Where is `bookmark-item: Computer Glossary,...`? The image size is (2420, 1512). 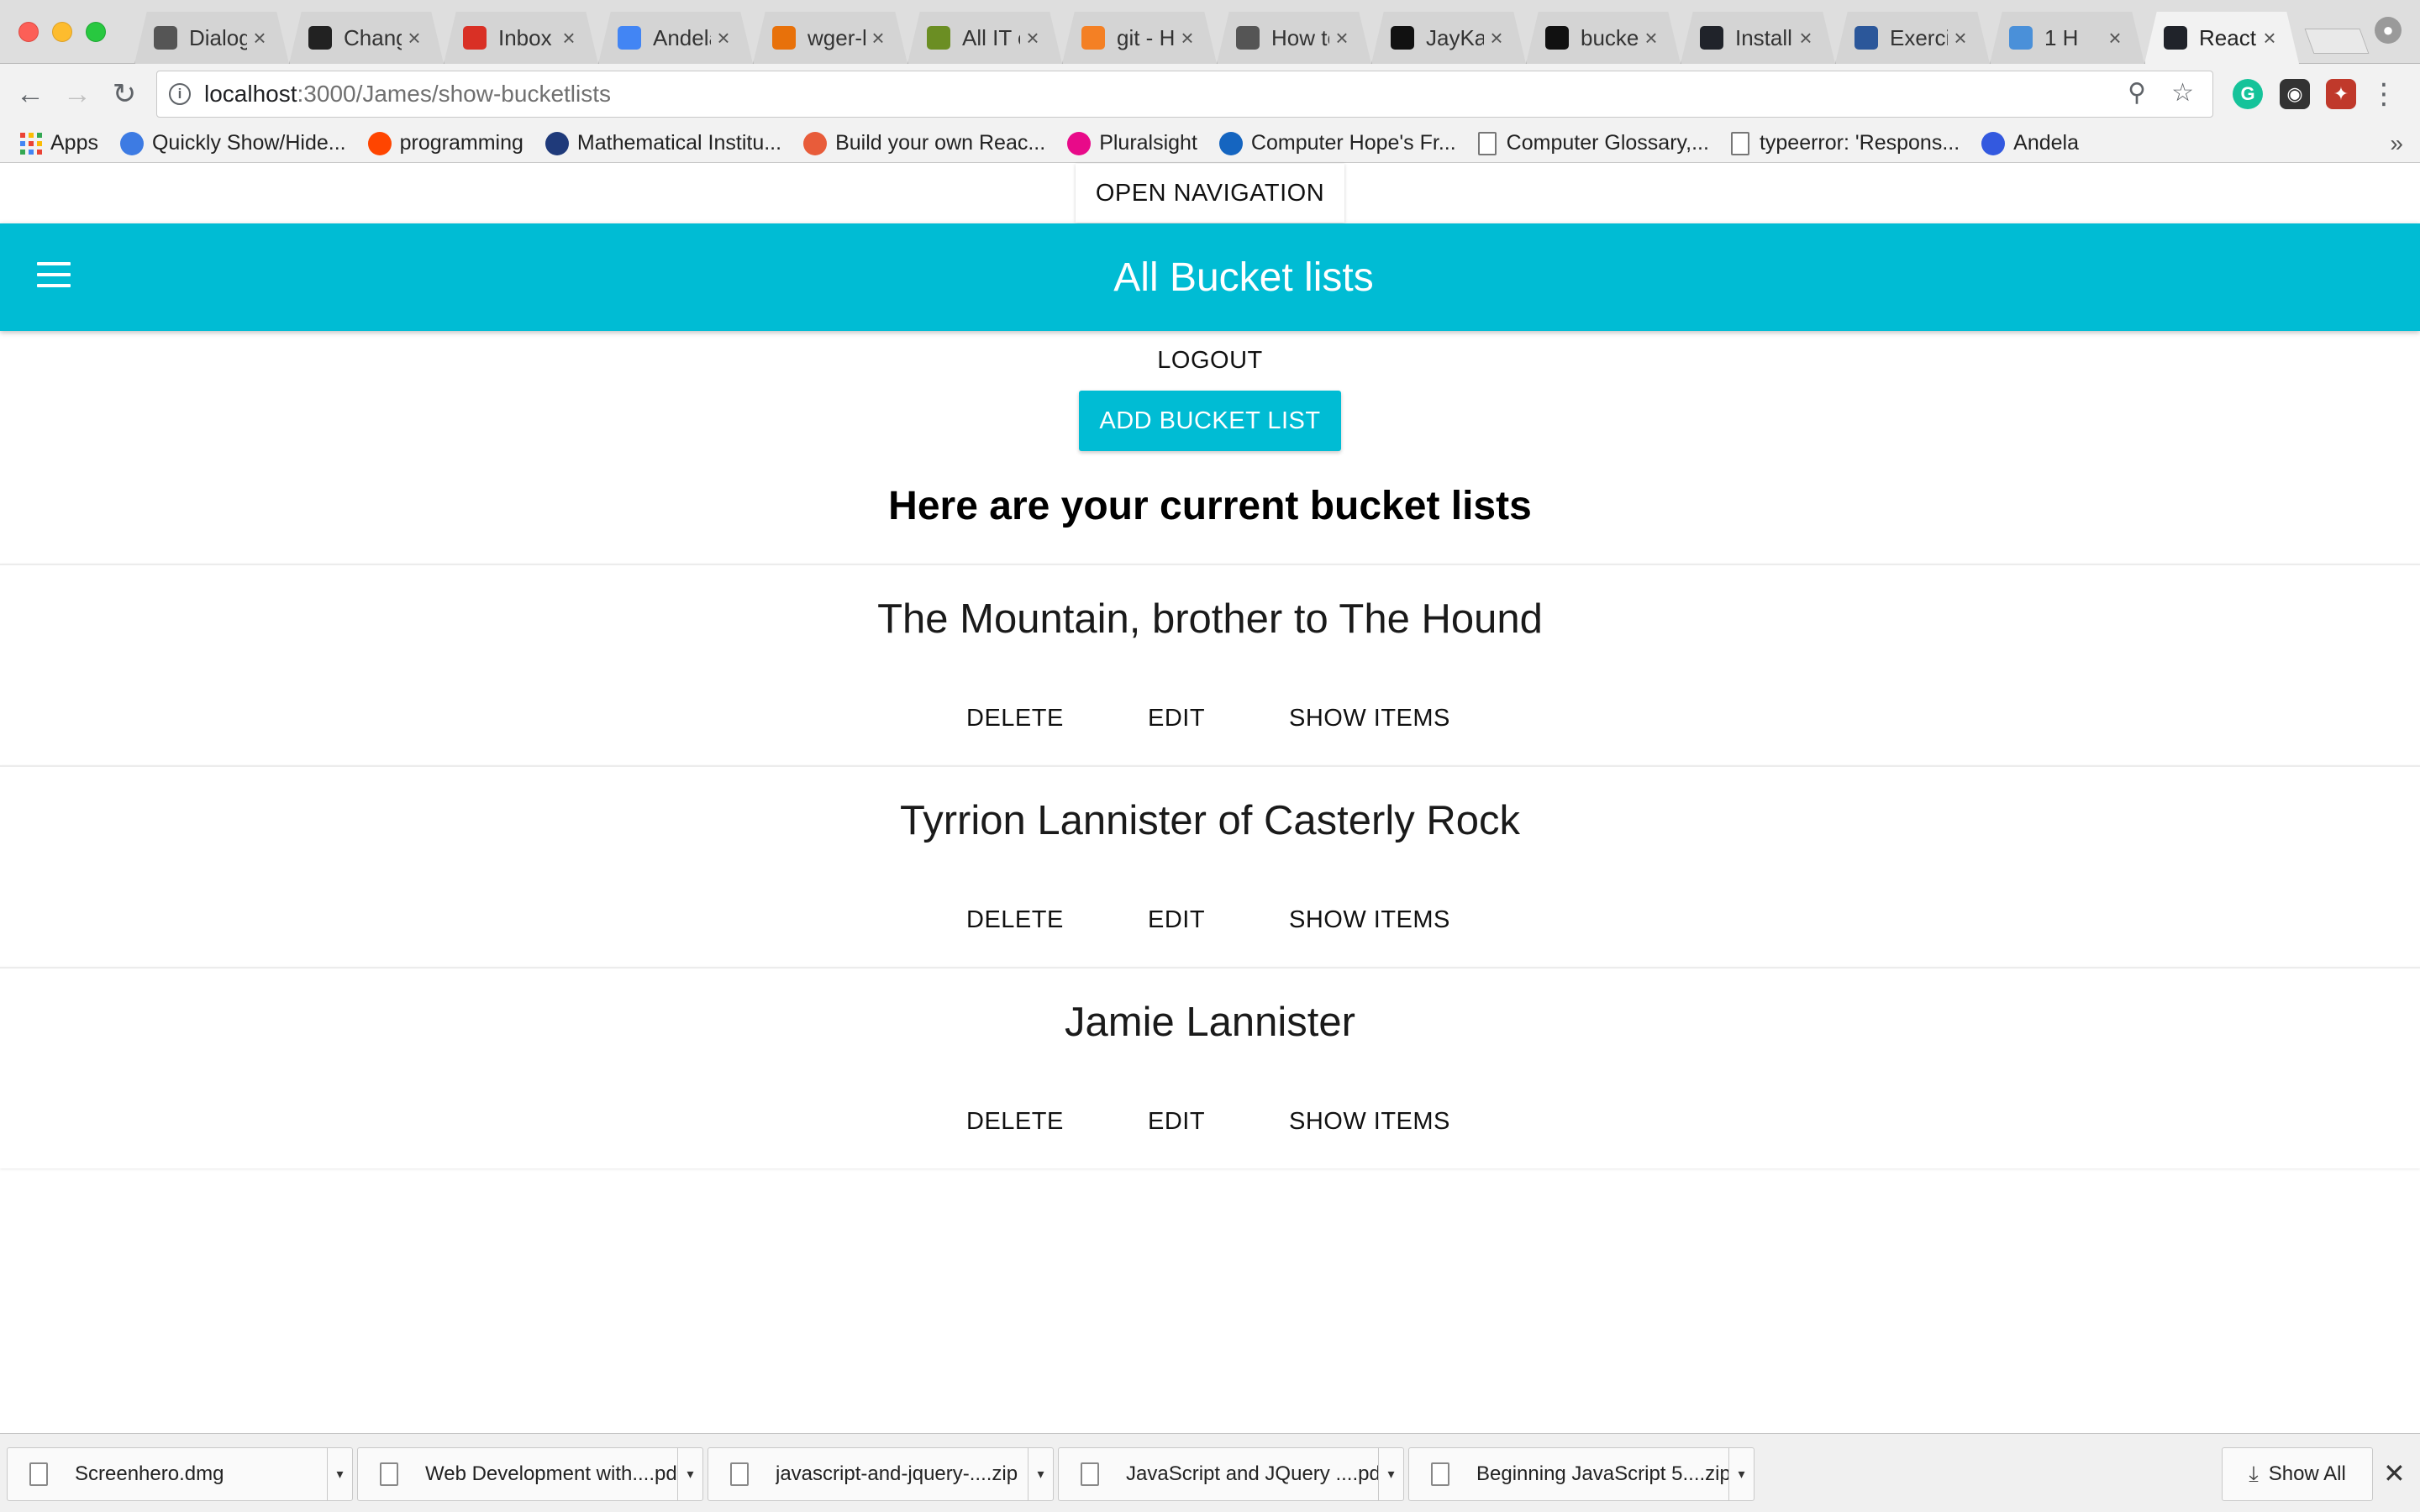
bookmark-item: Computer Glossary,... is located at coordinates (1593, 143).